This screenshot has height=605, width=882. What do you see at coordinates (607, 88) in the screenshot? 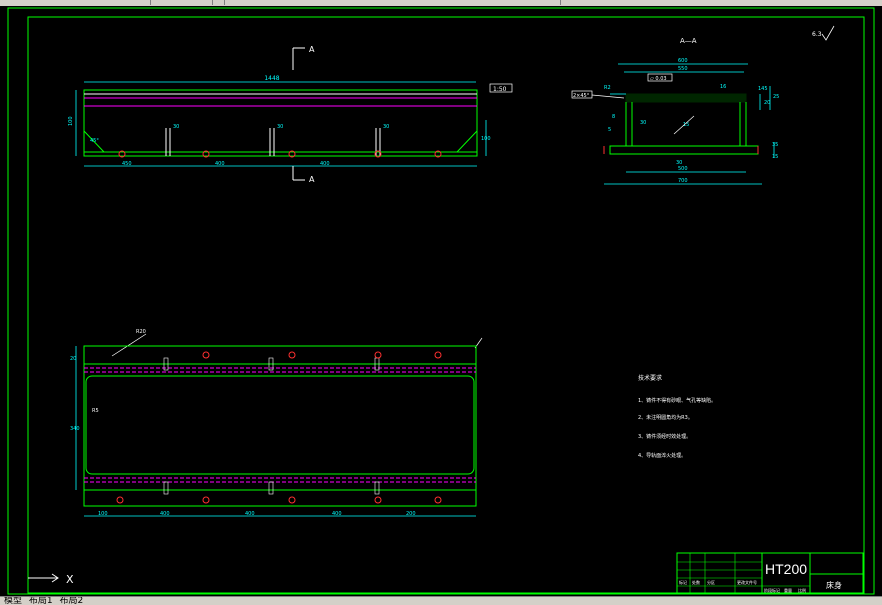
I see `label-r2: R2` at bounding box center [607, 88].